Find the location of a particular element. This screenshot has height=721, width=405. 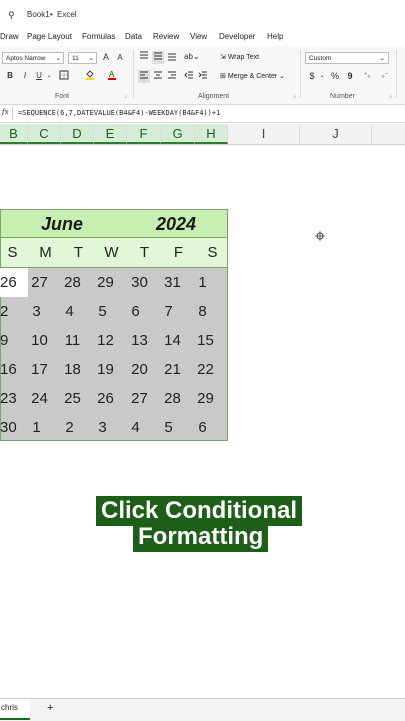

bottom-align-icon is located at coordinates (172, 57).